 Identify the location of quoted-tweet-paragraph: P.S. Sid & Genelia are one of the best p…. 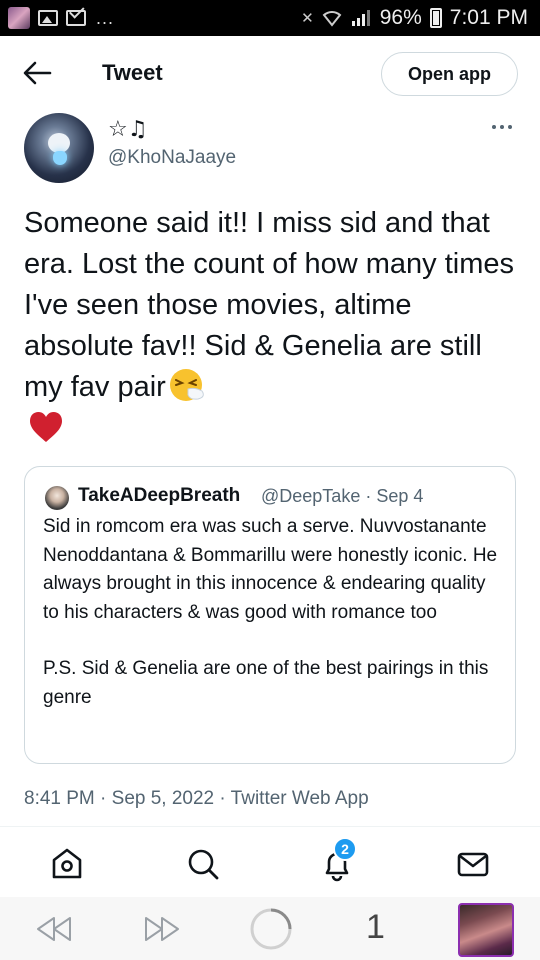
(266, 683).